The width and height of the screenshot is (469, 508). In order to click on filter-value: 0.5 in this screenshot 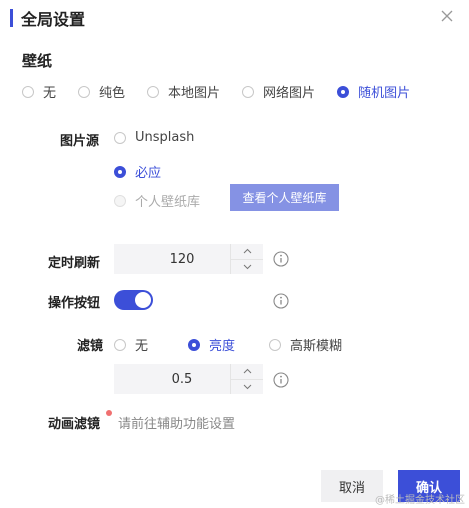, I will do `click(172, 379)`.